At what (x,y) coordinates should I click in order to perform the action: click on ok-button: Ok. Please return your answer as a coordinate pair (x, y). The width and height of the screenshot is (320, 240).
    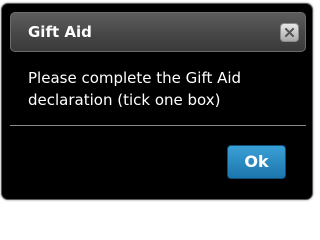
    Looking at the image, I should click on (256, 162).